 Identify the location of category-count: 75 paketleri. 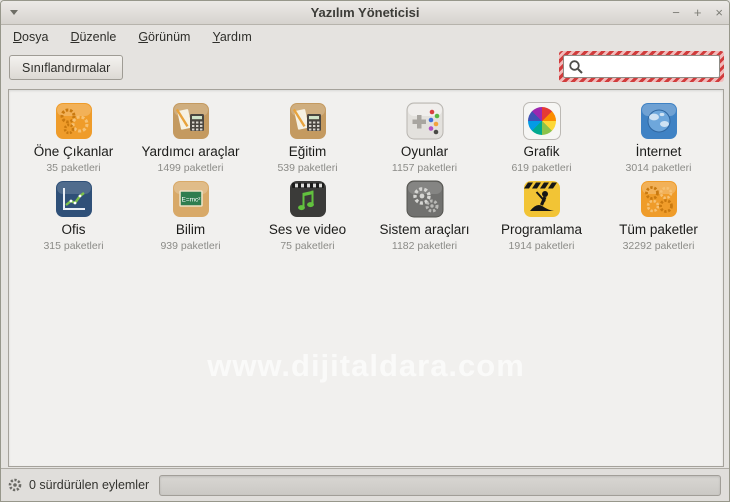
(307, 246).